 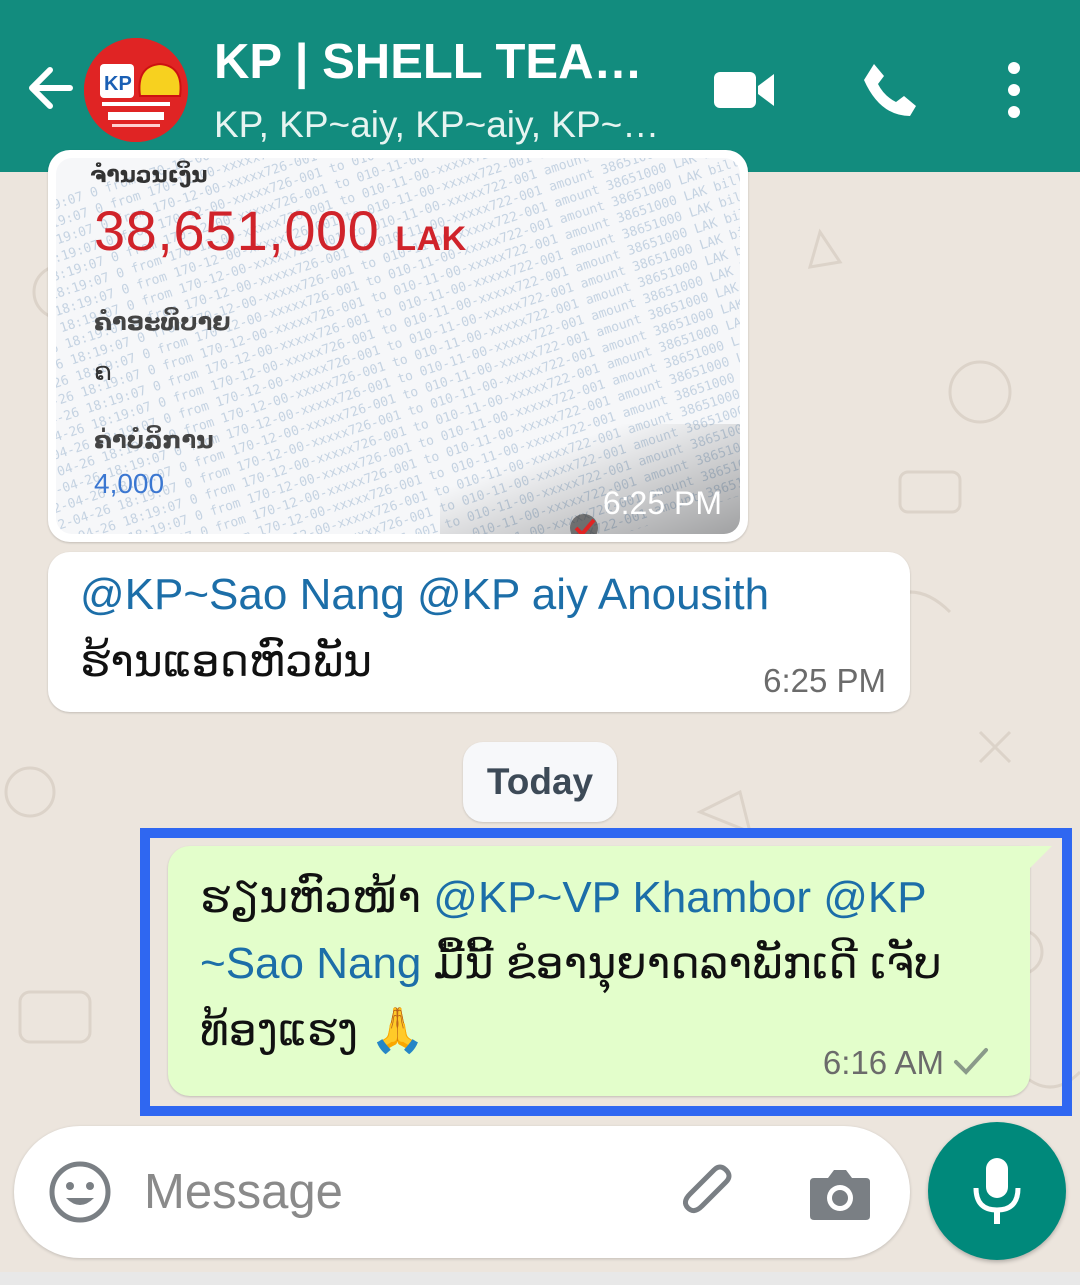 I want to click on message-mention: @KP~VP Khambor @KP, so click(x=679, y=897).